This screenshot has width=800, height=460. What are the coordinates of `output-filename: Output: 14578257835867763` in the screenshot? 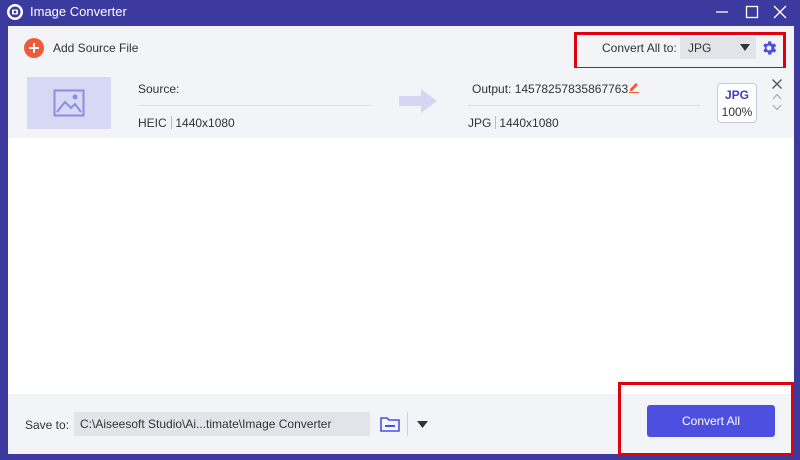 It's located at (550, 89).